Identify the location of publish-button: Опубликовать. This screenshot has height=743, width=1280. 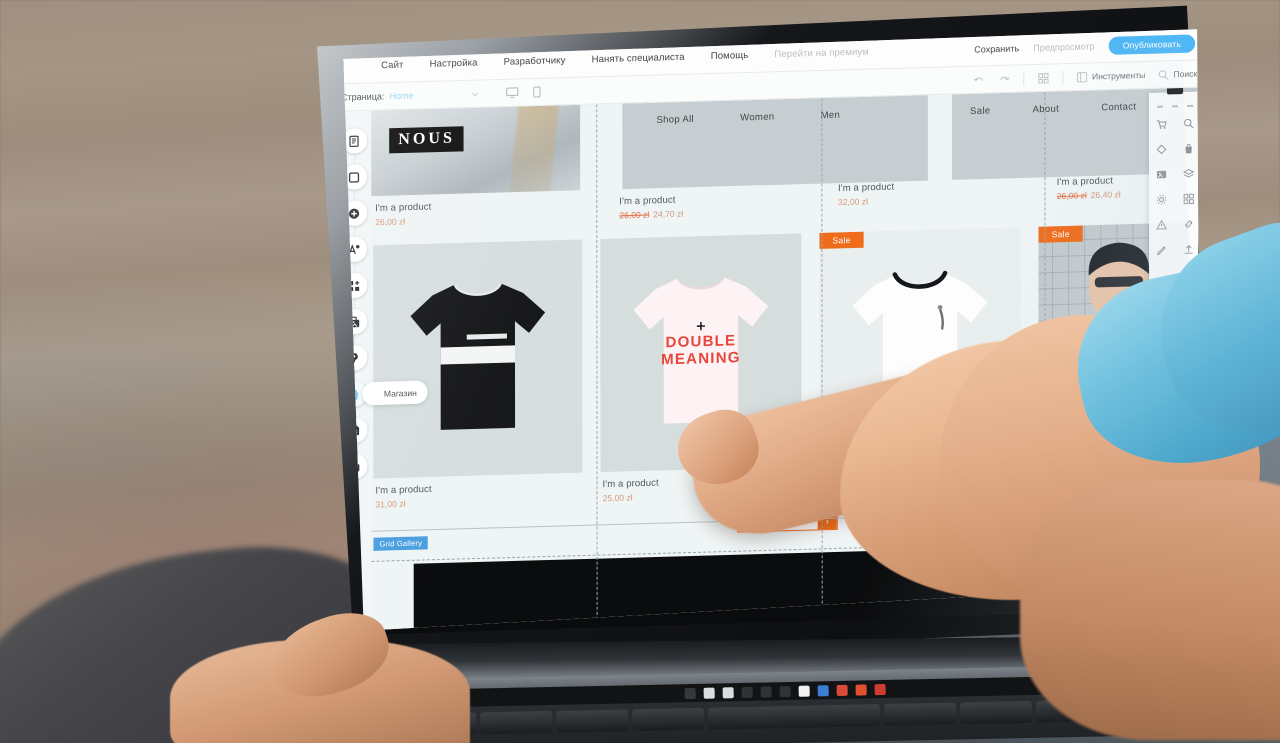
(1152, 44).